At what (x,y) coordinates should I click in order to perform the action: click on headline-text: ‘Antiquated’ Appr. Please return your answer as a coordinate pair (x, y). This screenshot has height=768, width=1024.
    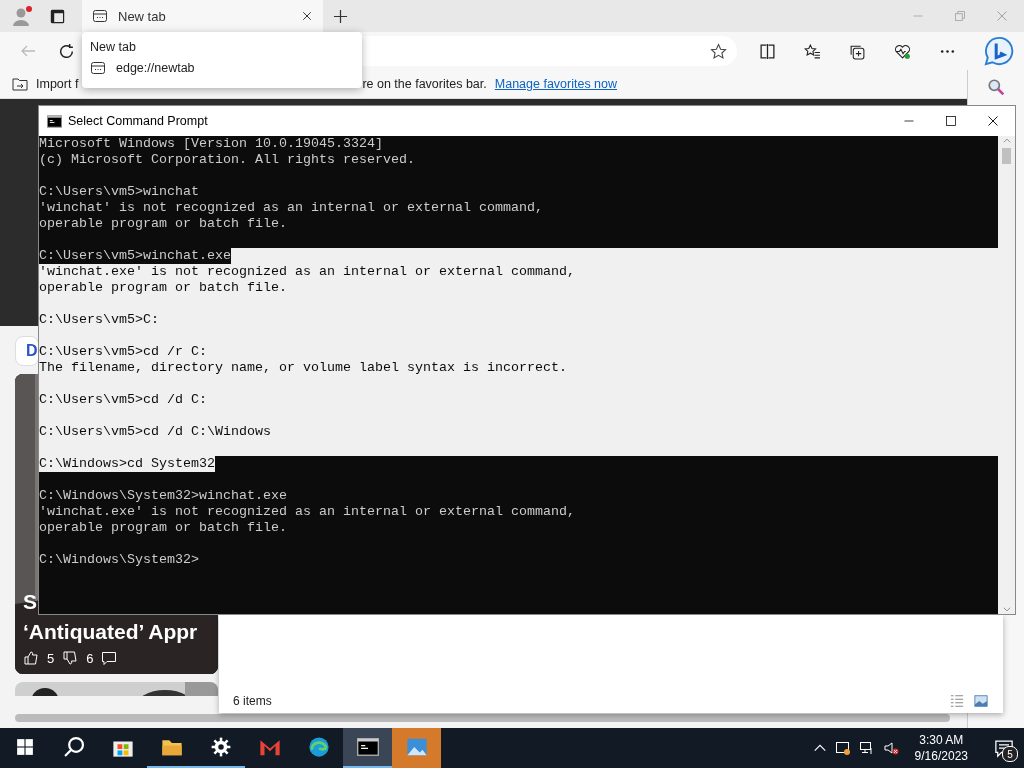
    Looking at the image, I should click on (111, 632).